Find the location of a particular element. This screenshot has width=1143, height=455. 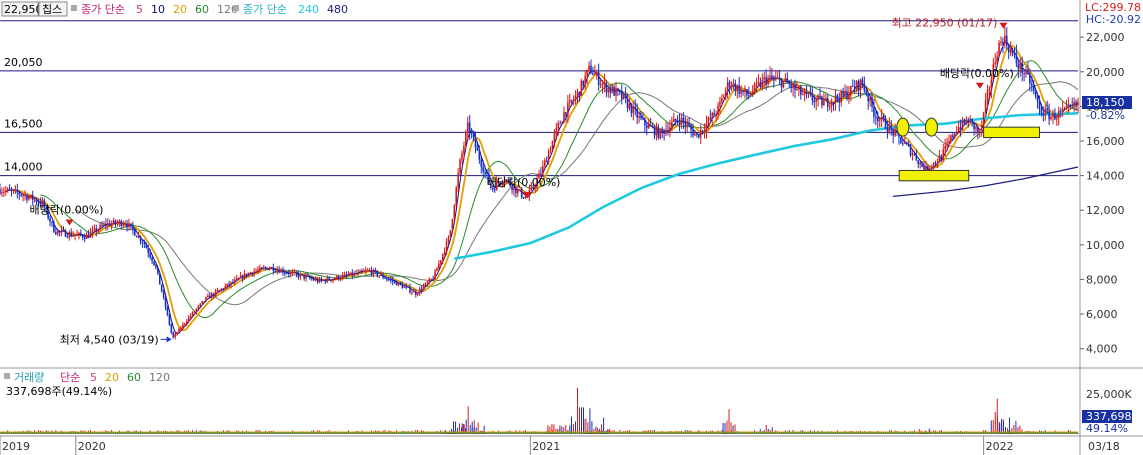

horizontal-line-label: 14,000 is located at coordinates (23, 167).